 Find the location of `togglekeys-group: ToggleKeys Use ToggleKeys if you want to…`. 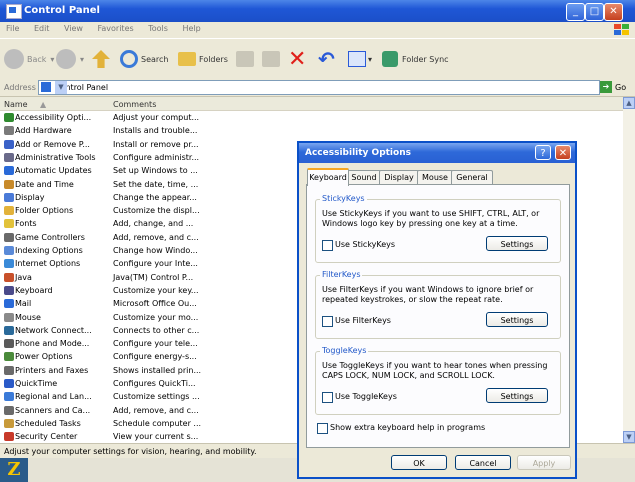

togglekeys-group: ToggleKeys Use ToggleKeys if you want to… is located at coordinates (438, 380).